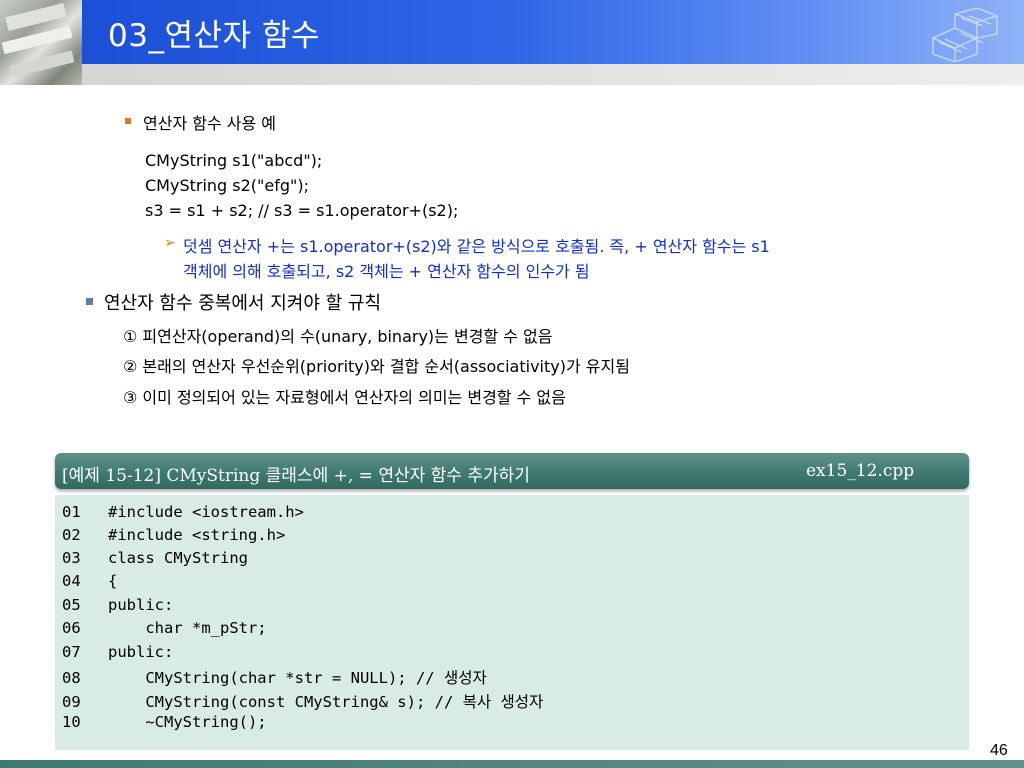 This screenshot has height=768, width=1024. I want to click on code-example-line: s3 = s1 + s2; // s3 = s1.operator+(s2);, so click(302, 210).